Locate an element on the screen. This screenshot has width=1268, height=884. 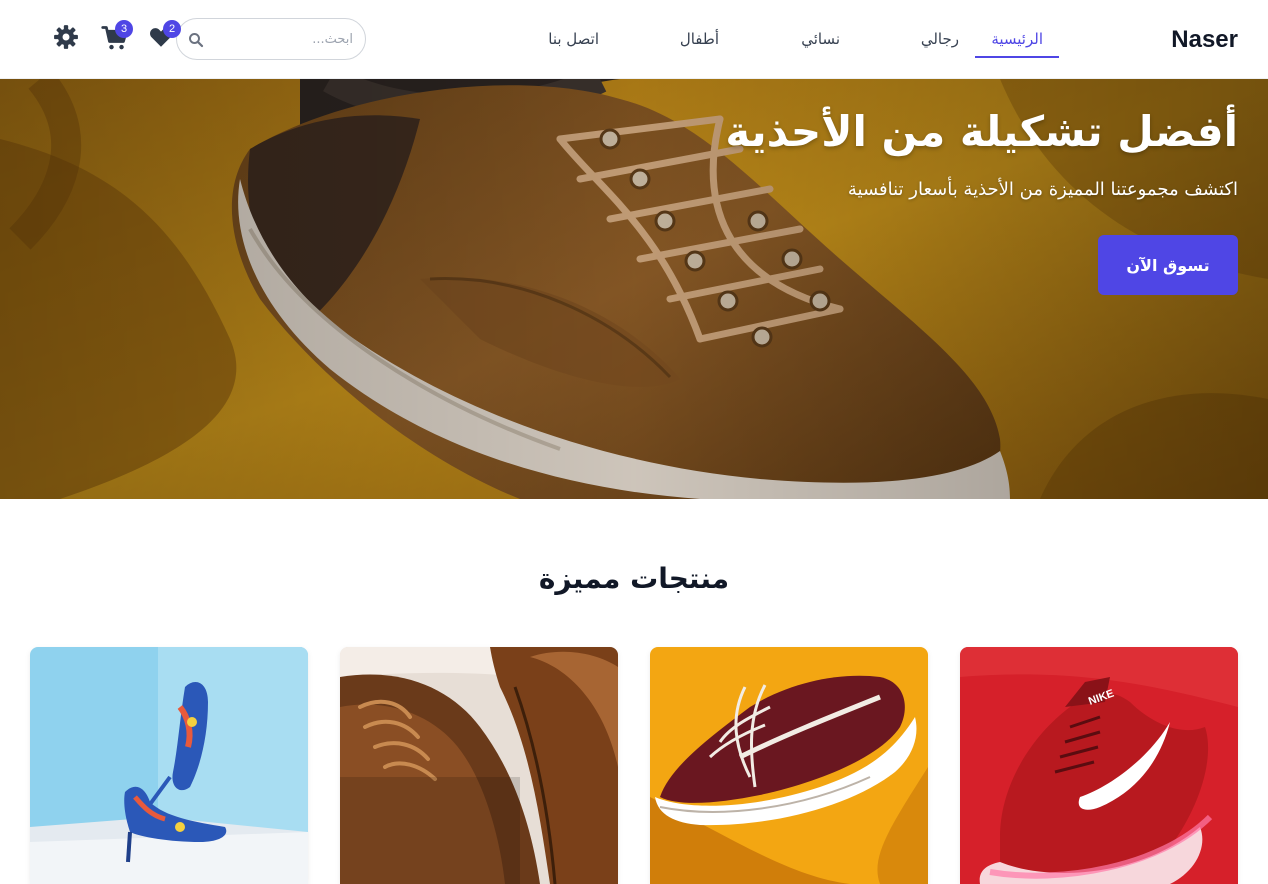
leather-shoes-image is located at coordinates (479, 765).